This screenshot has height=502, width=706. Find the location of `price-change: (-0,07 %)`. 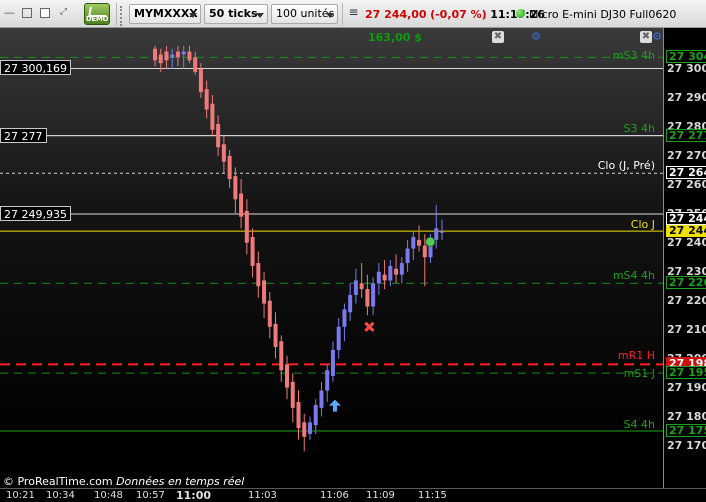

price-change: (-0,07 %) is located at coordinates (458, 14).